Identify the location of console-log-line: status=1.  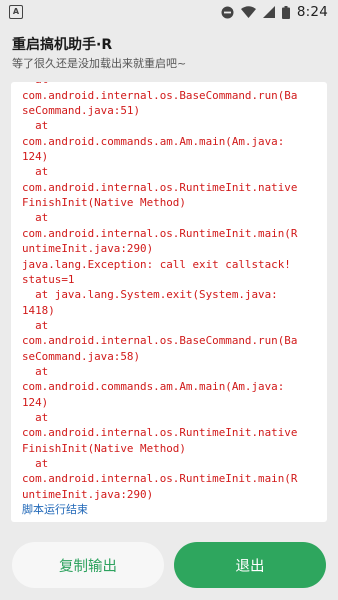
(48, 279).